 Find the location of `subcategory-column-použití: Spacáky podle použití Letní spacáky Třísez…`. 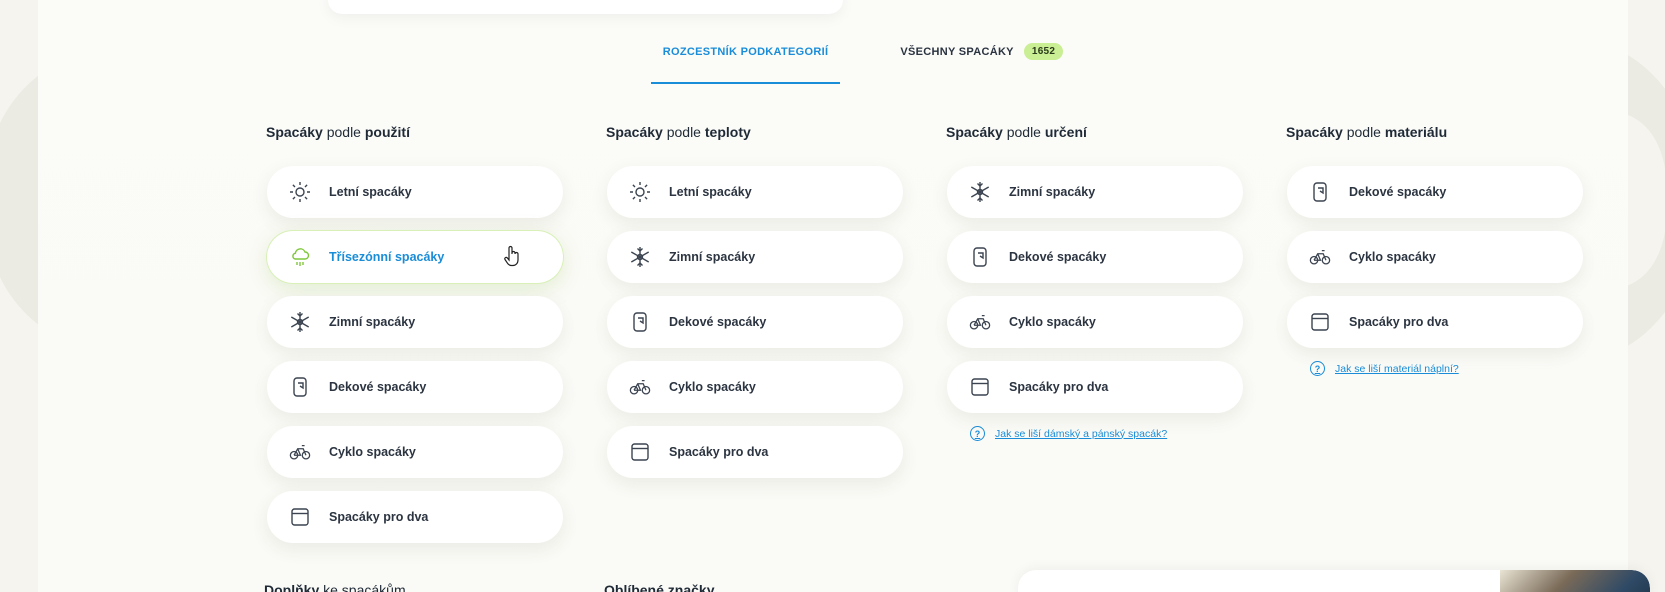

subcategory-column-použití: Spacáky podle použití Letní spacáky Třísez… is located at coordinates (413, 340).